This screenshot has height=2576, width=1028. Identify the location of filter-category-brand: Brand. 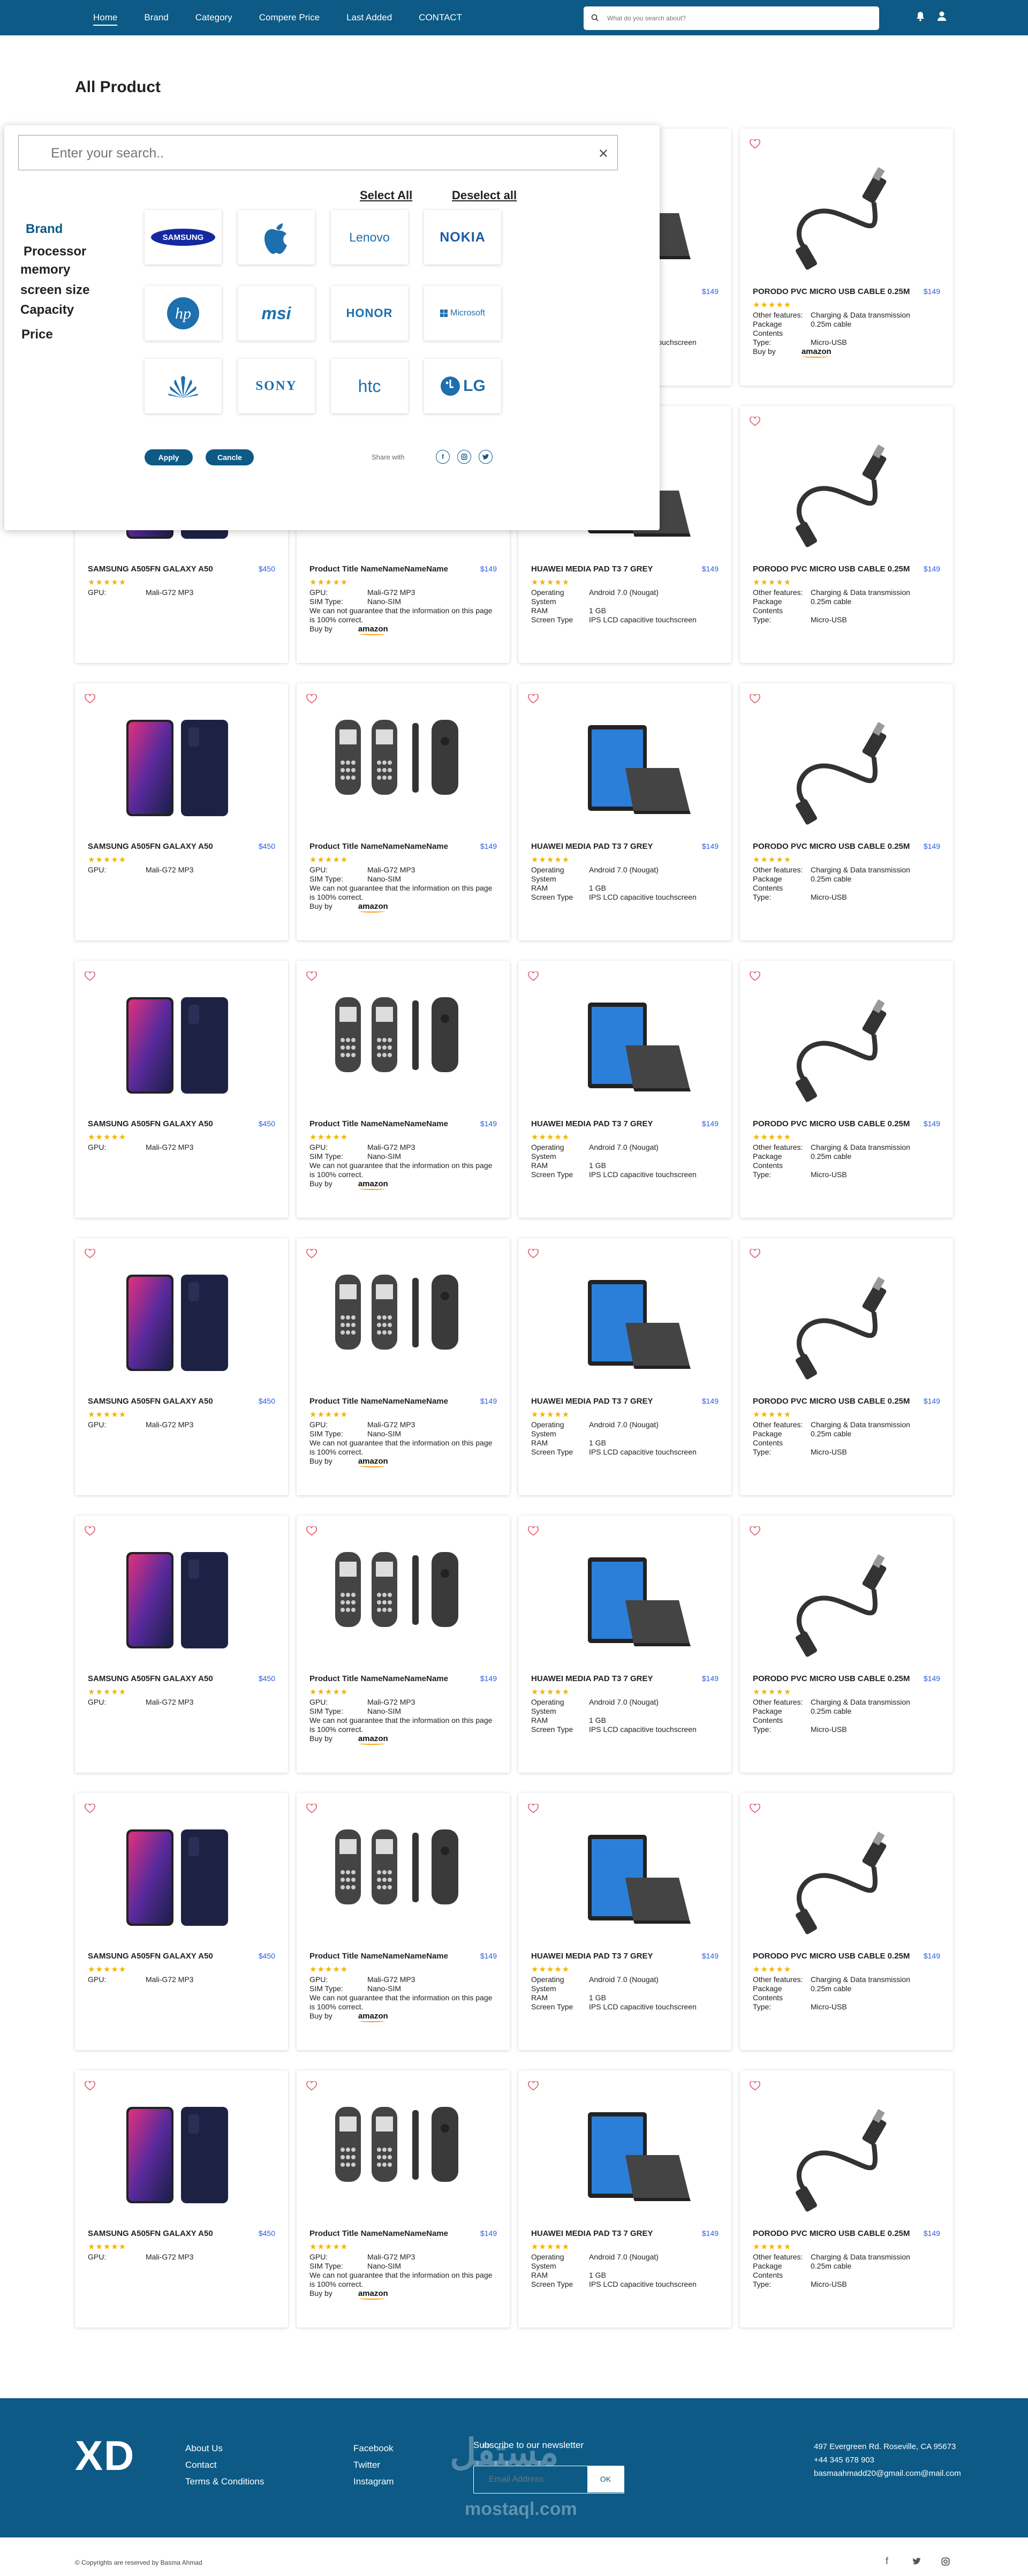
(57, 229).